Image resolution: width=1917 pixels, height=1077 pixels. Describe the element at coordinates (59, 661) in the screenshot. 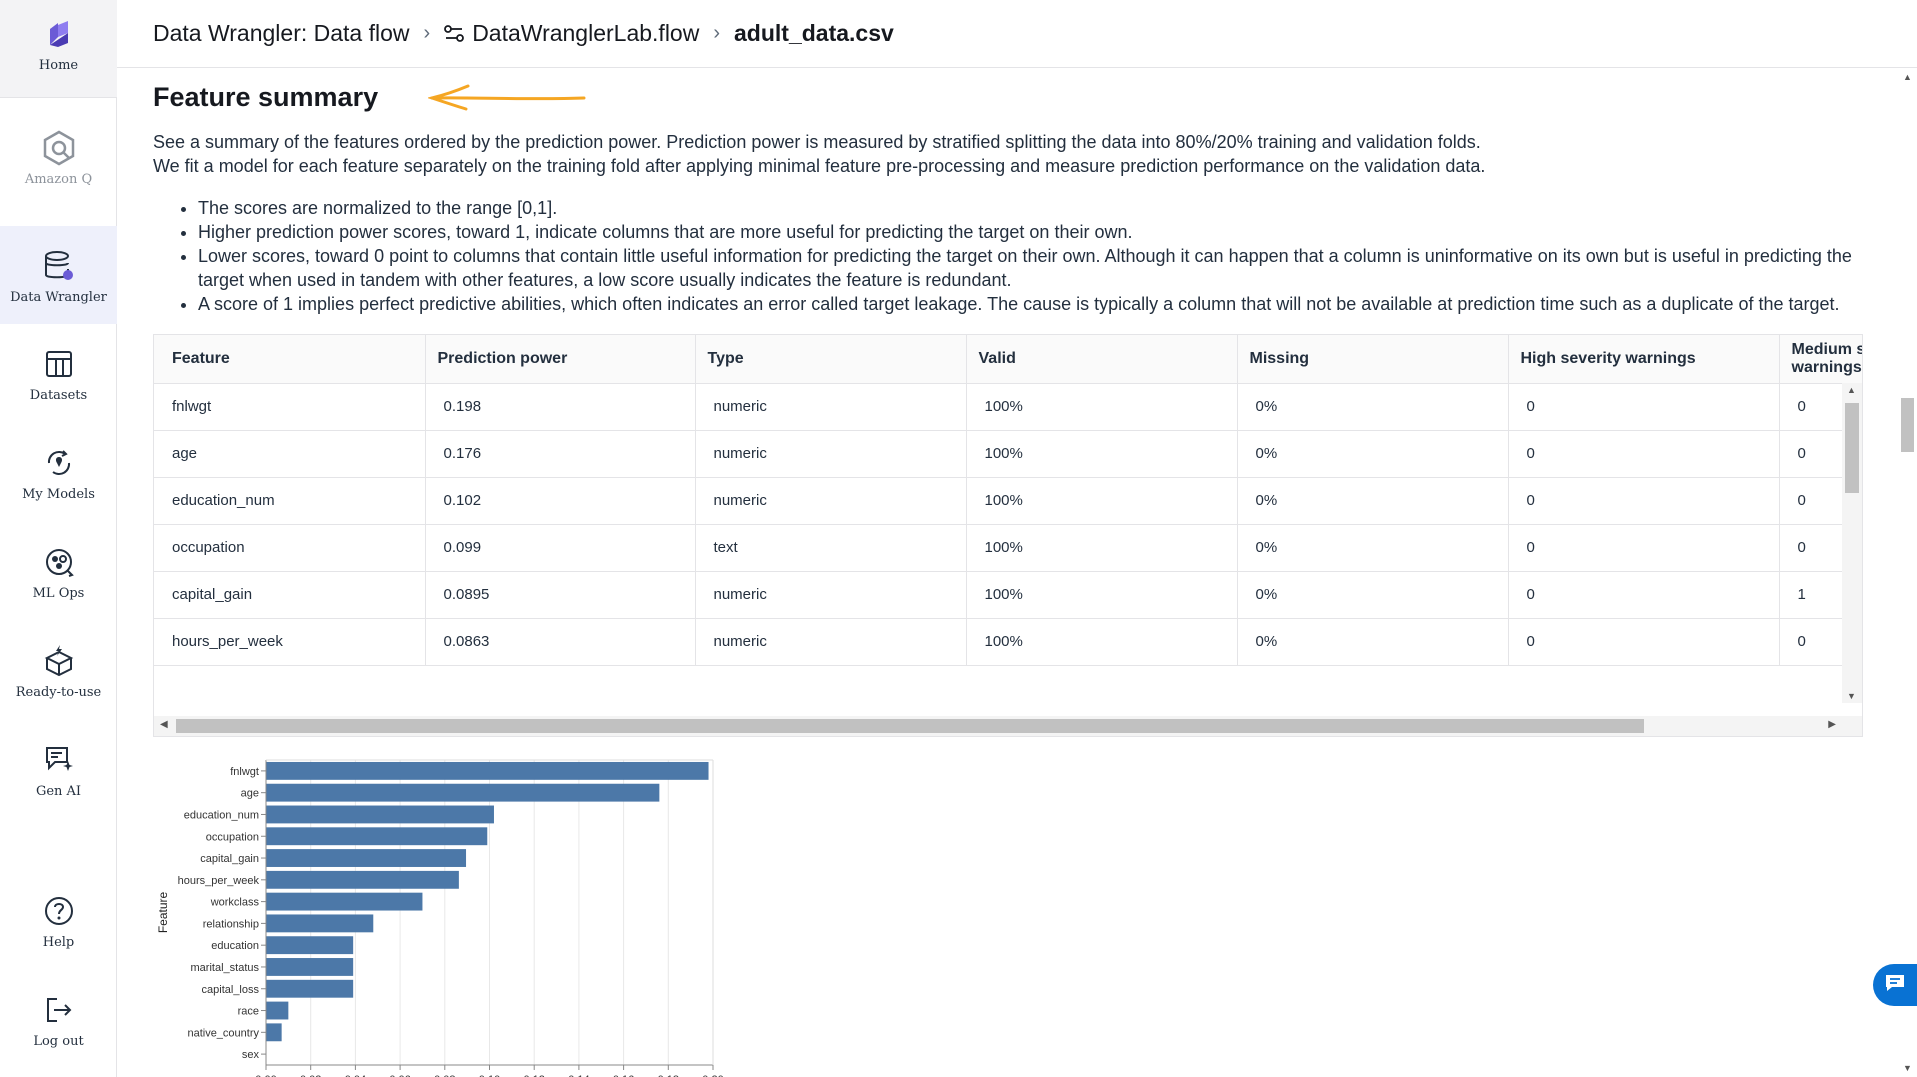

I see `ready-to-use-icon` at that location.